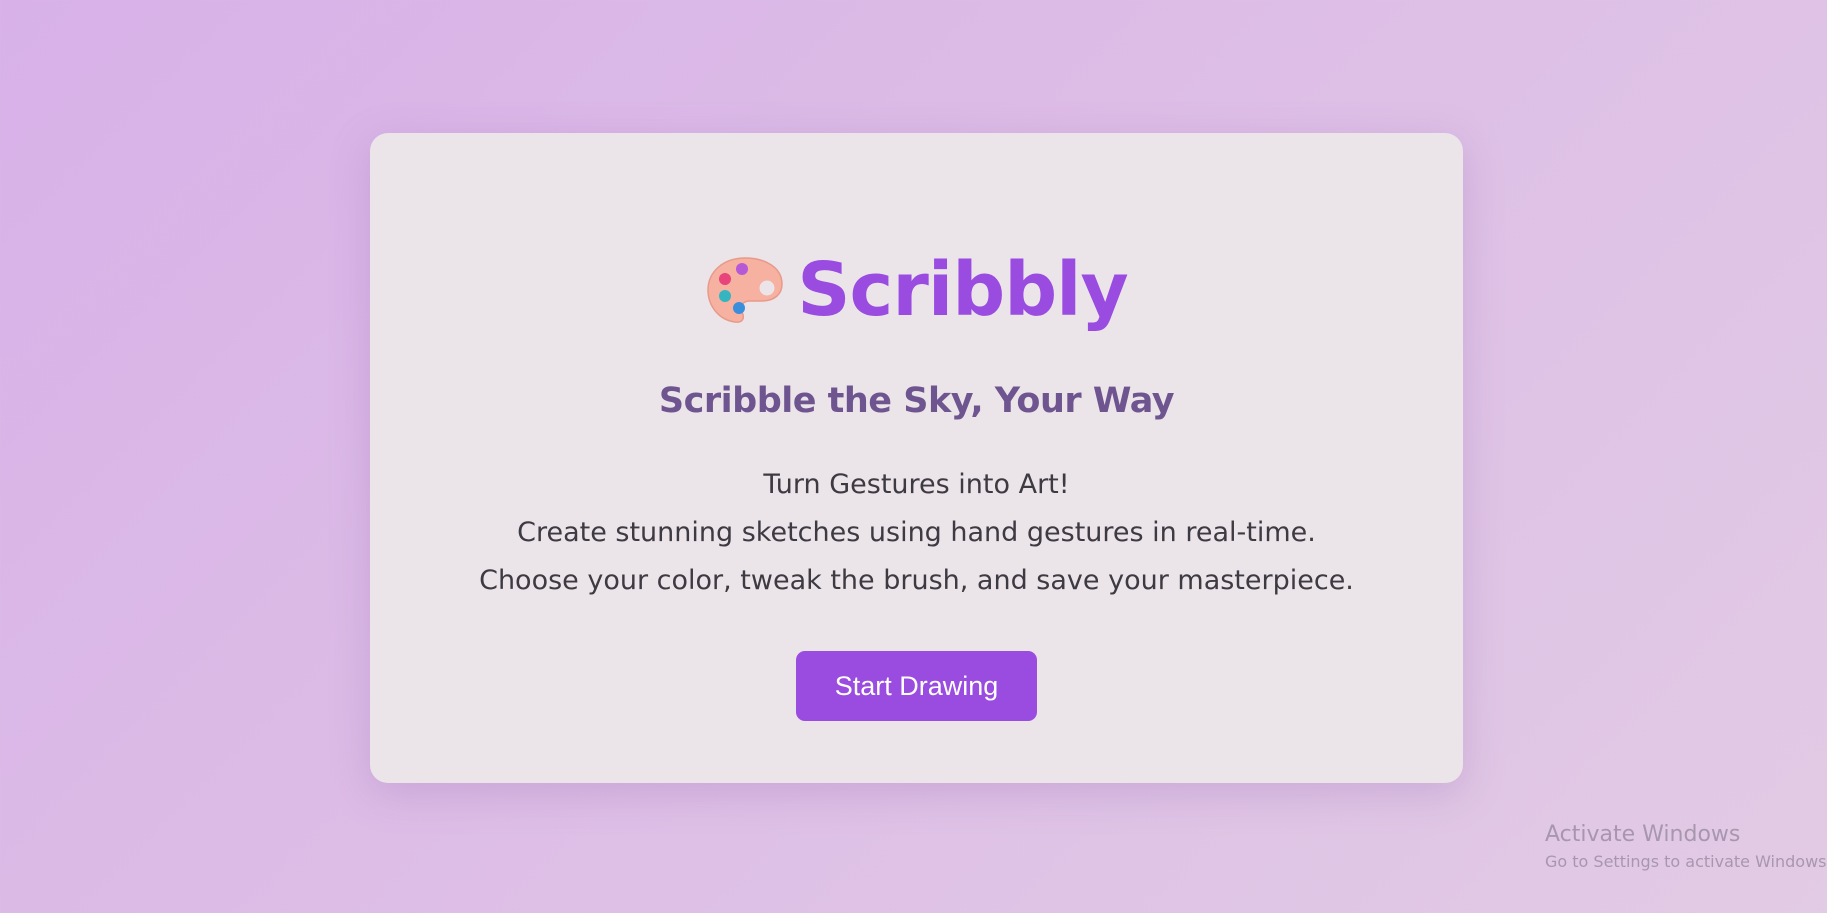  Describe the element at coordinates (916, 484) in the screenshot. I see `description-line: Turn Gestures into Art!` at that location.